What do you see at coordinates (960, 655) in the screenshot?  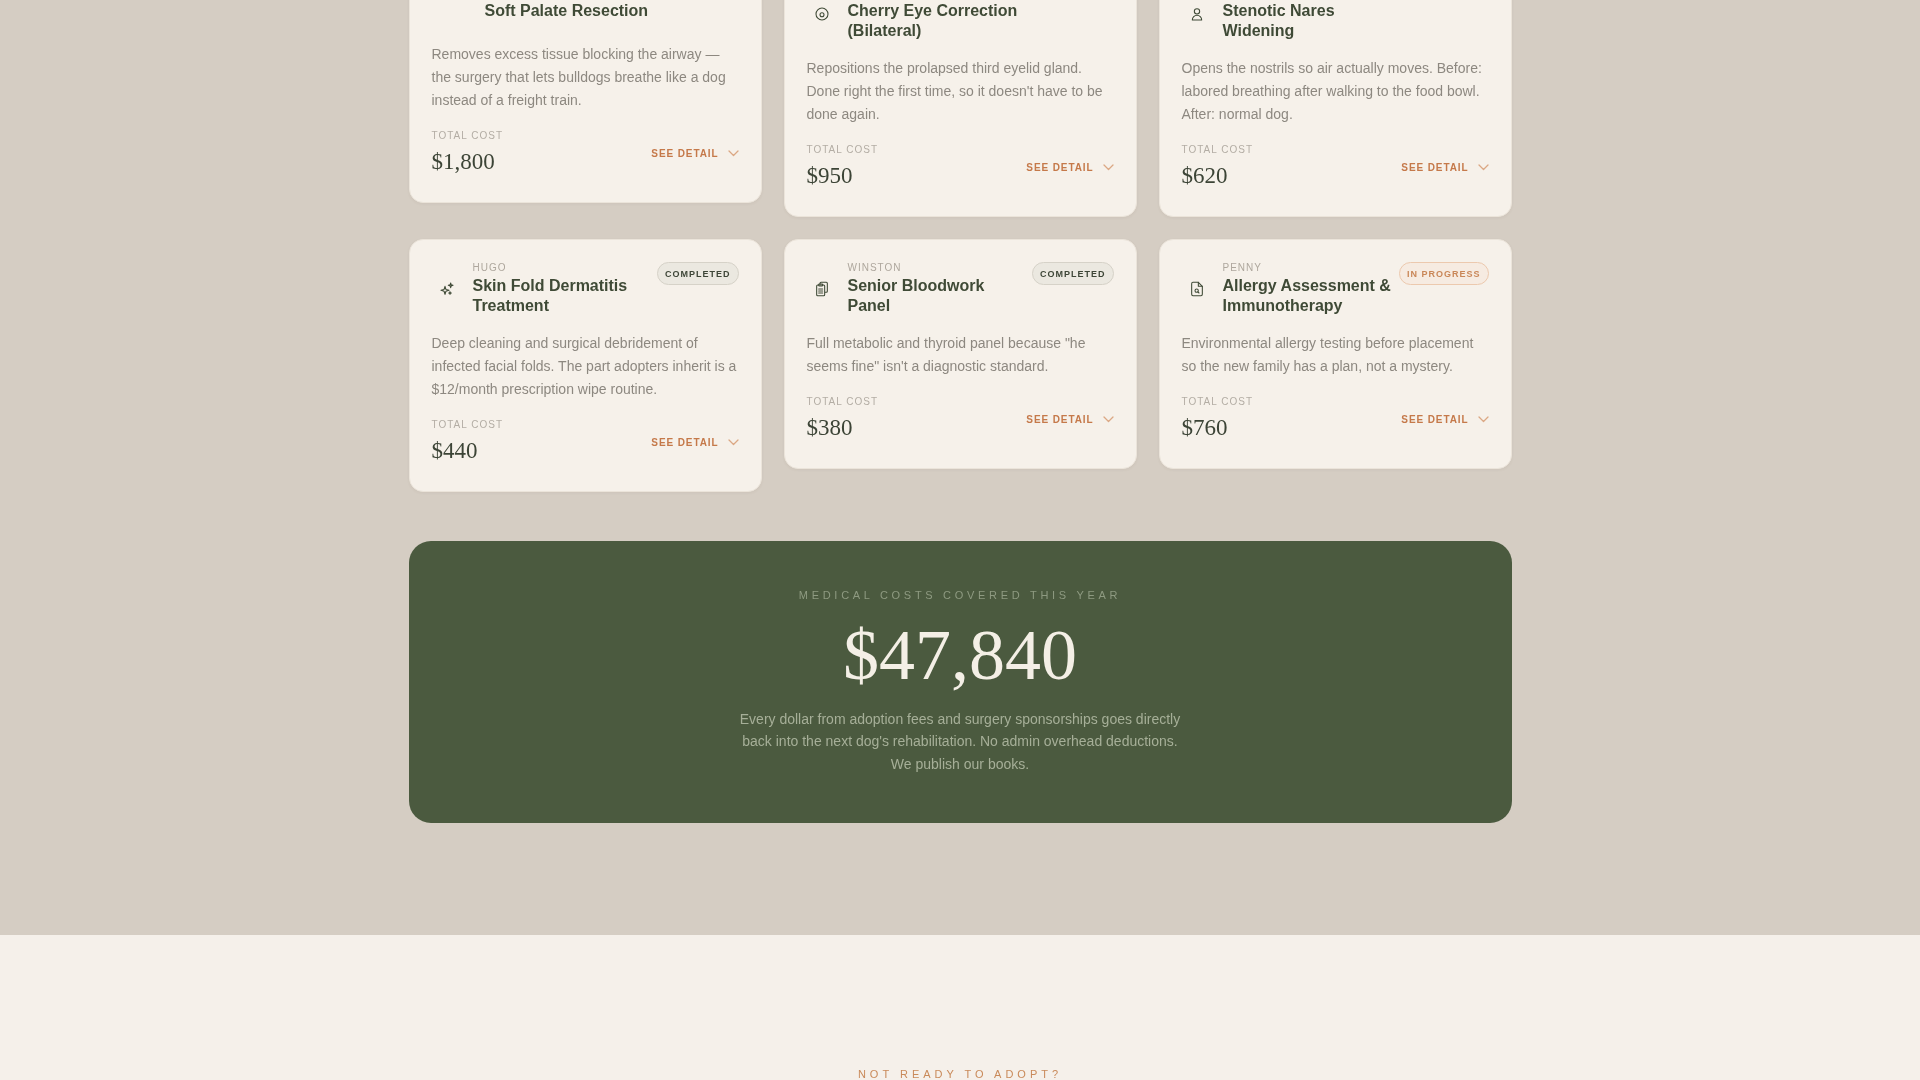 I see `summary-total: $47,840` at bounding box center [960, 655].